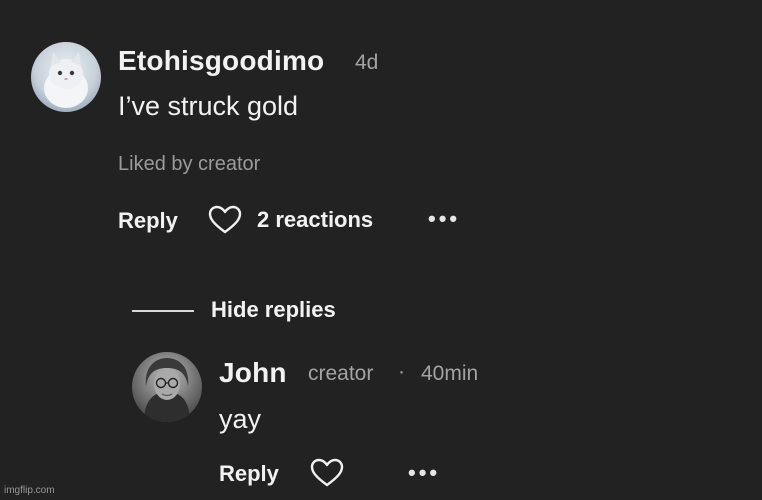  I want to click on more-options-button: •••, so click(444, 219).